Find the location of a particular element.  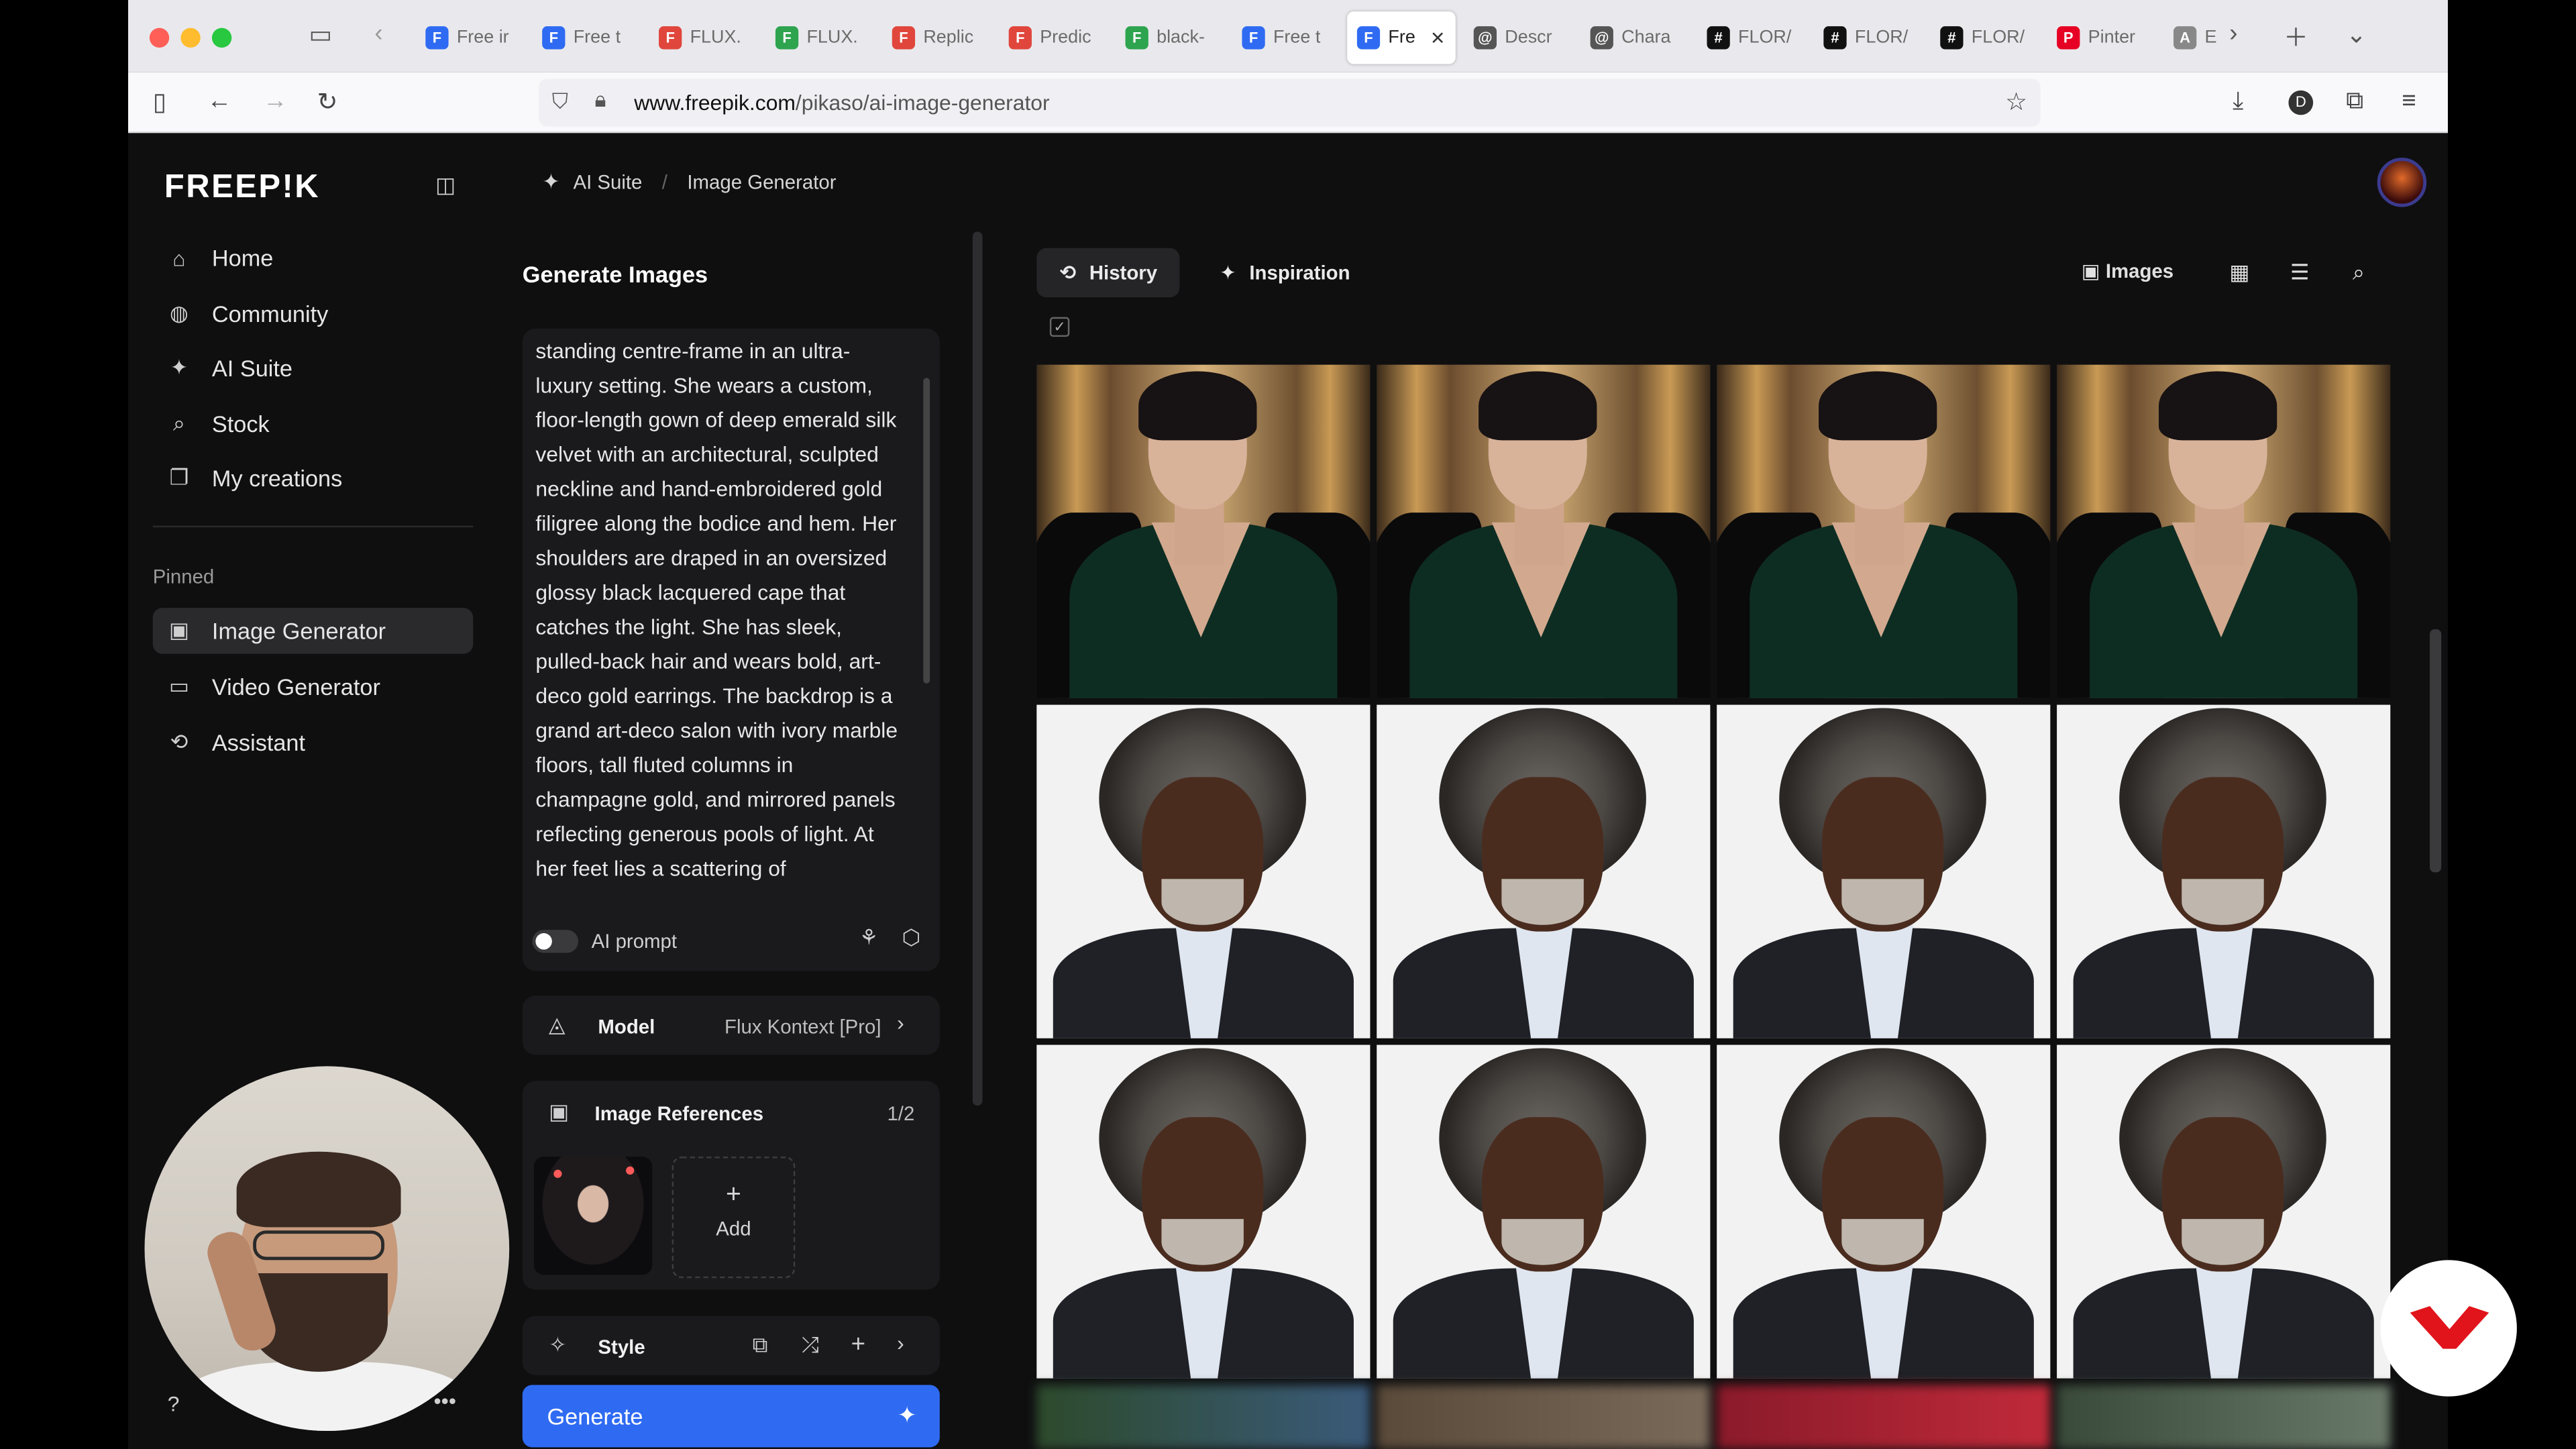

plant-icon: ⚘ is located at coordinates (869, 938).